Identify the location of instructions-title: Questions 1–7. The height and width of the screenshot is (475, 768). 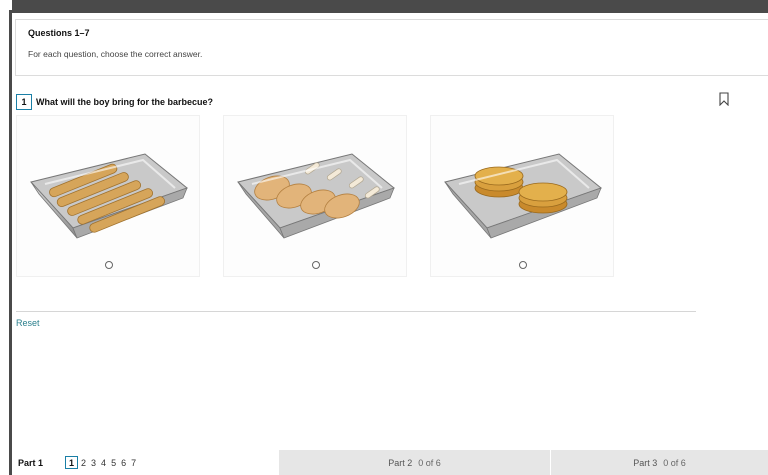
(59, 33).